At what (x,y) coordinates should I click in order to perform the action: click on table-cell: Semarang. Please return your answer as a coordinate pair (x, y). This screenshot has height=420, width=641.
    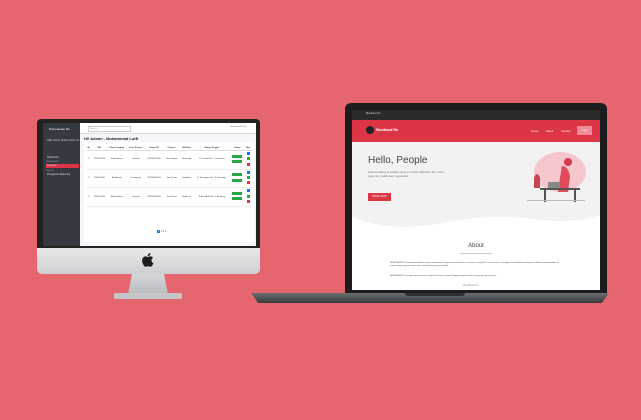
    Looking at the image, I should click on (186, 160).